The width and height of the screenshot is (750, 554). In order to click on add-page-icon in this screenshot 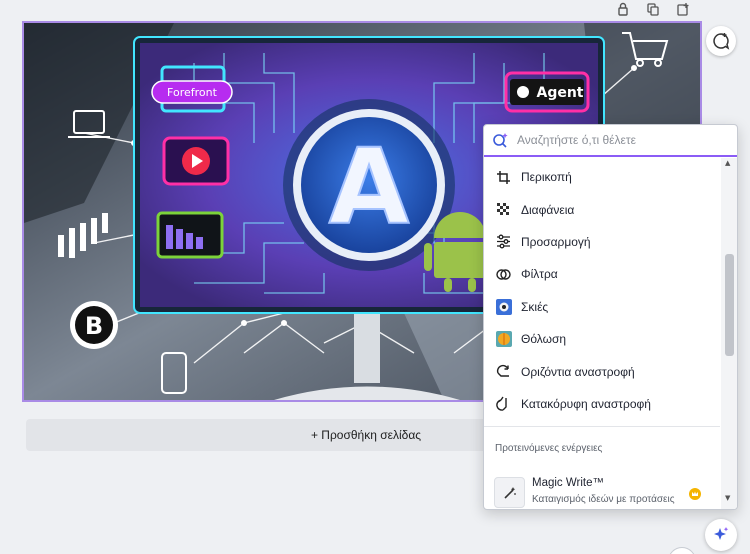, I will do `click(683, 9)`.